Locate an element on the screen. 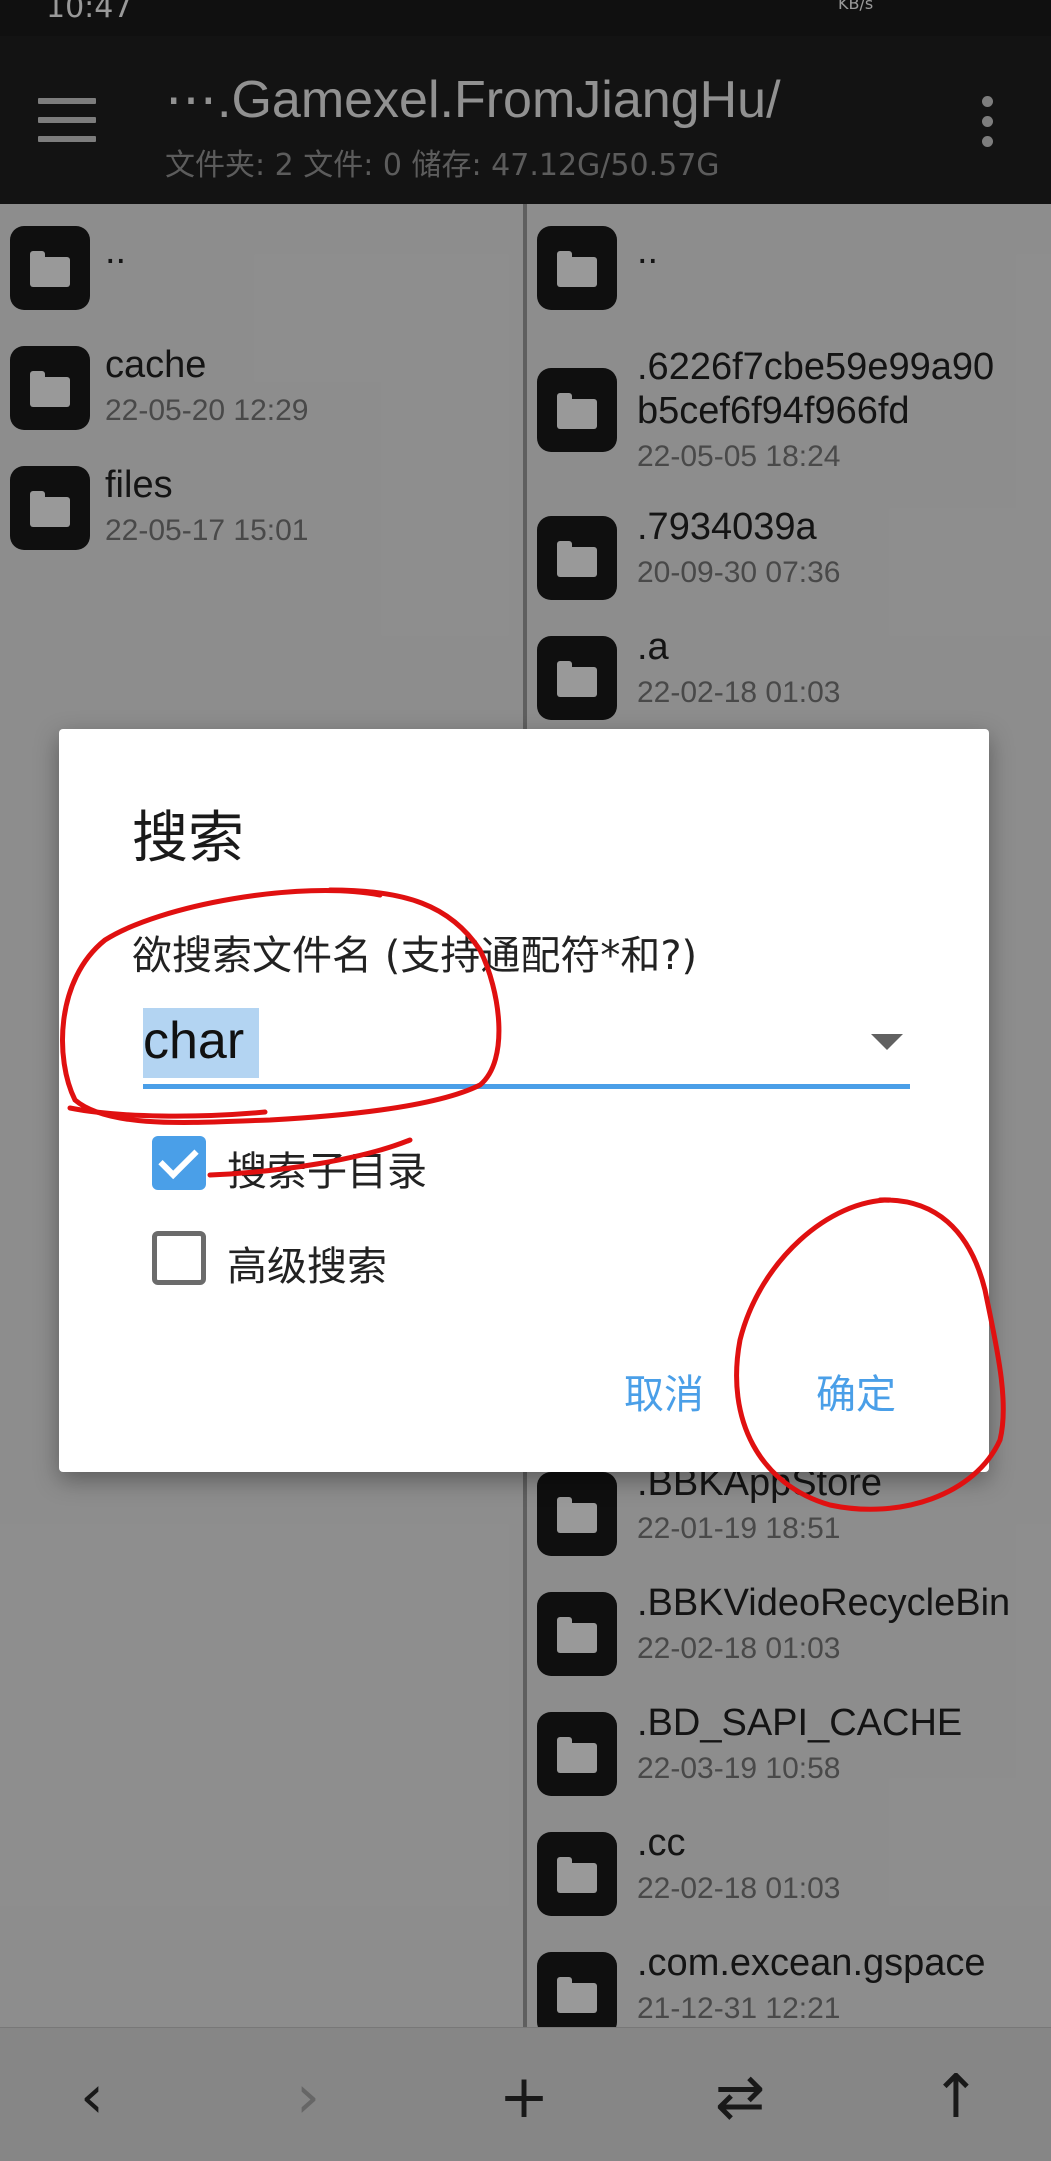  search-subdir-checkbox is located at coordinates (179, 1163).